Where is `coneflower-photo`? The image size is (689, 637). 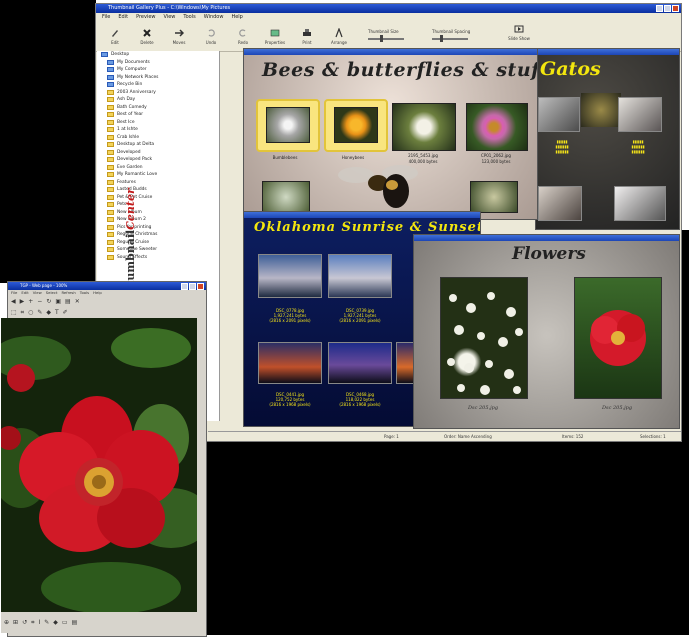 coneflower-photo is located at coordinates (497, 127).